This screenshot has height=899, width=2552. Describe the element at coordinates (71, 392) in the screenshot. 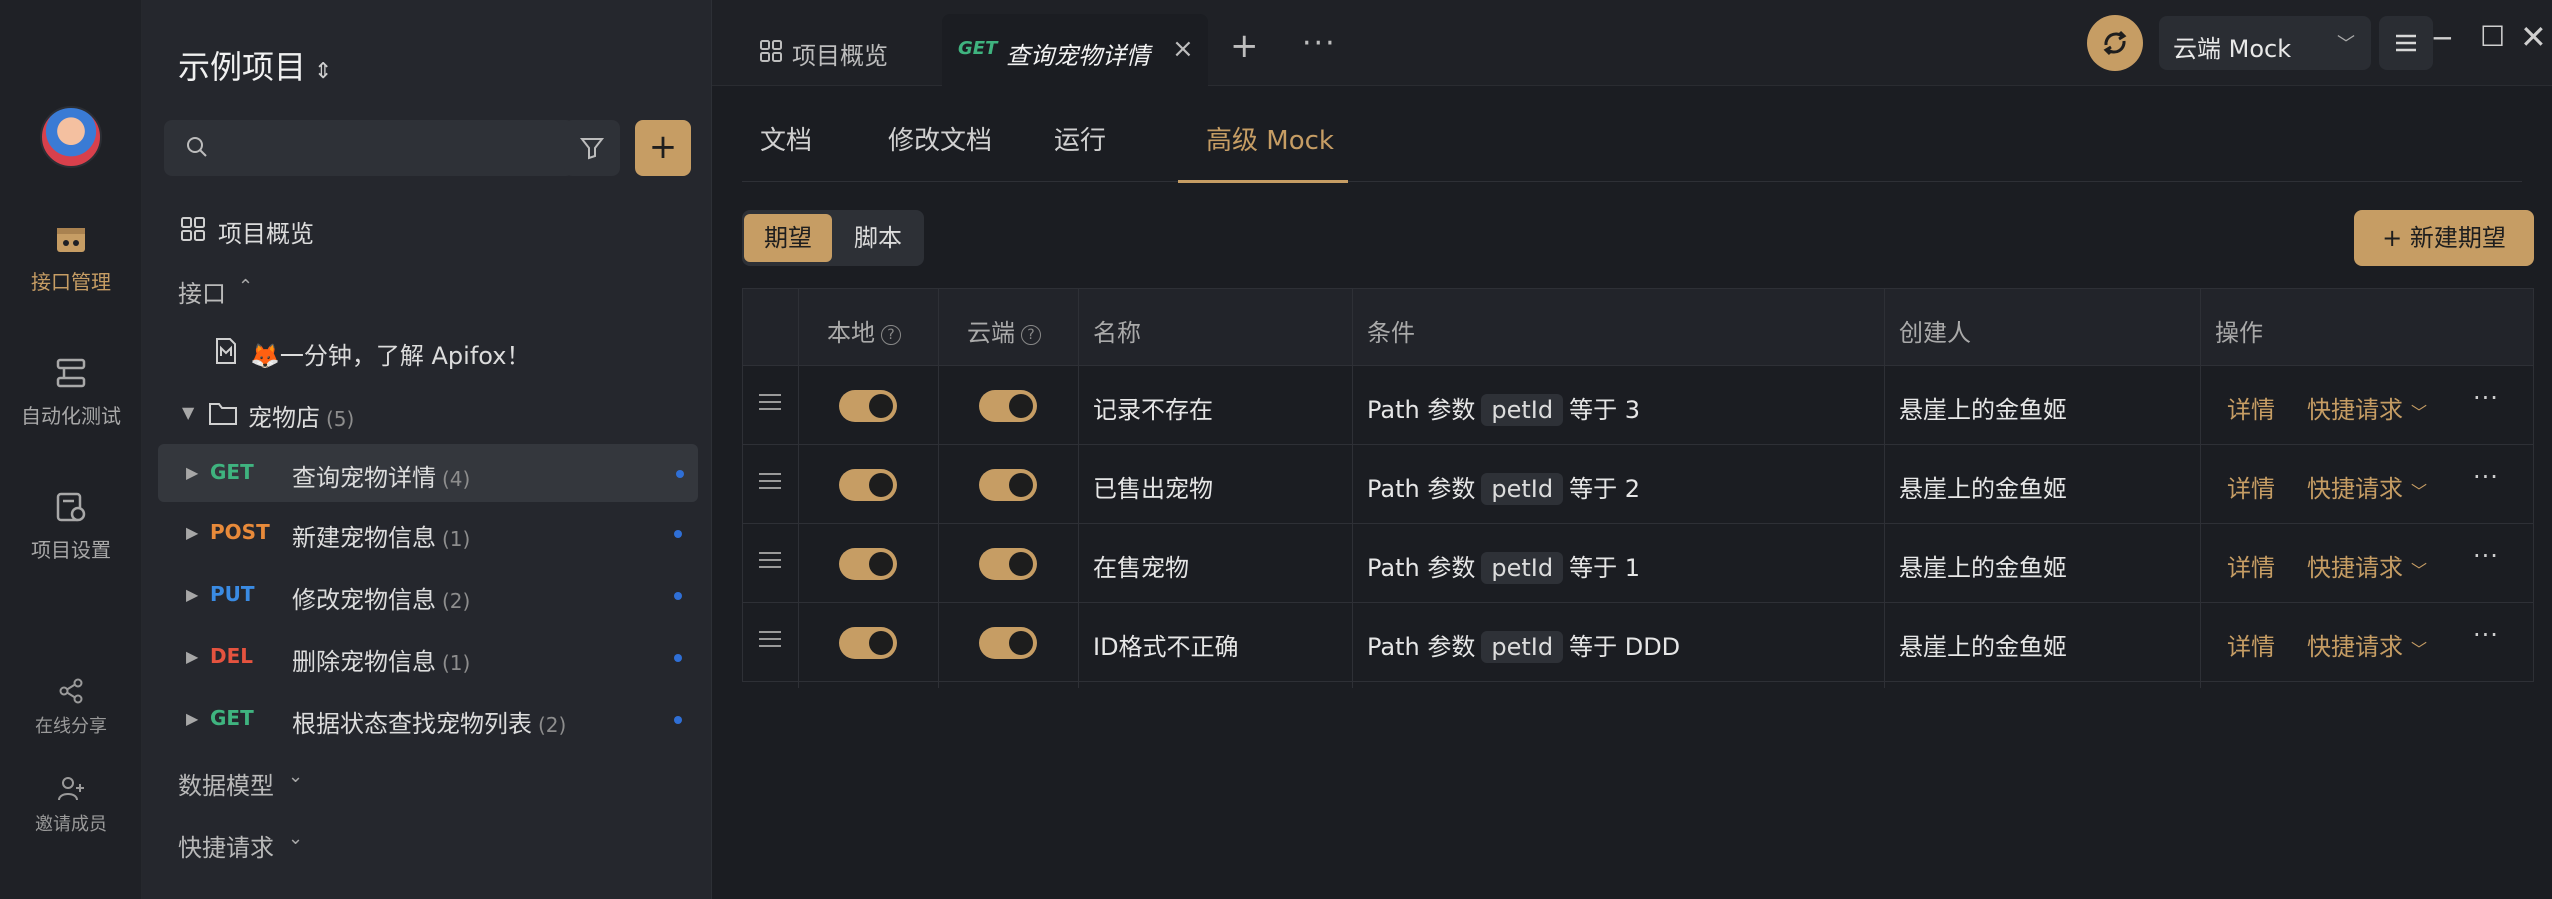

I see `rail-item-automation-test: 自动化测试` at that location.